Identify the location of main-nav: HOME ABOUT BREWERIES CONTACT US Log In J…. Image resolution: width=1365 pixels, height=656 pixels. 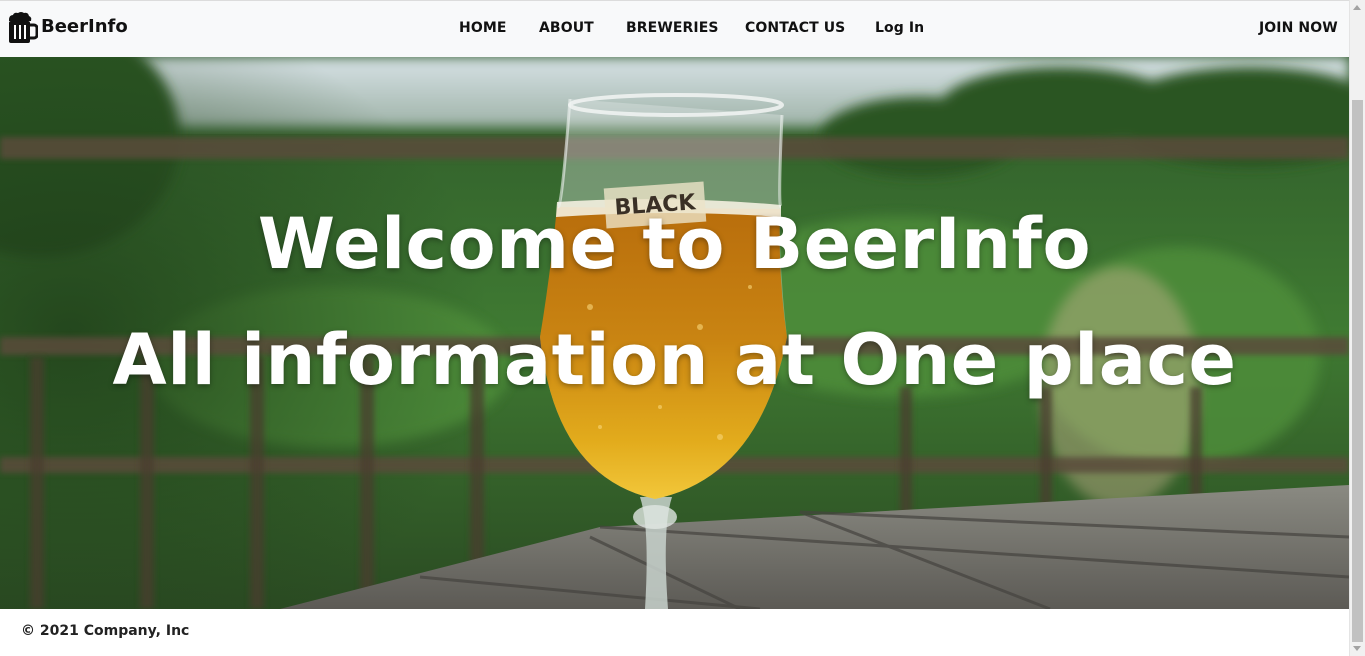
(674, 29).